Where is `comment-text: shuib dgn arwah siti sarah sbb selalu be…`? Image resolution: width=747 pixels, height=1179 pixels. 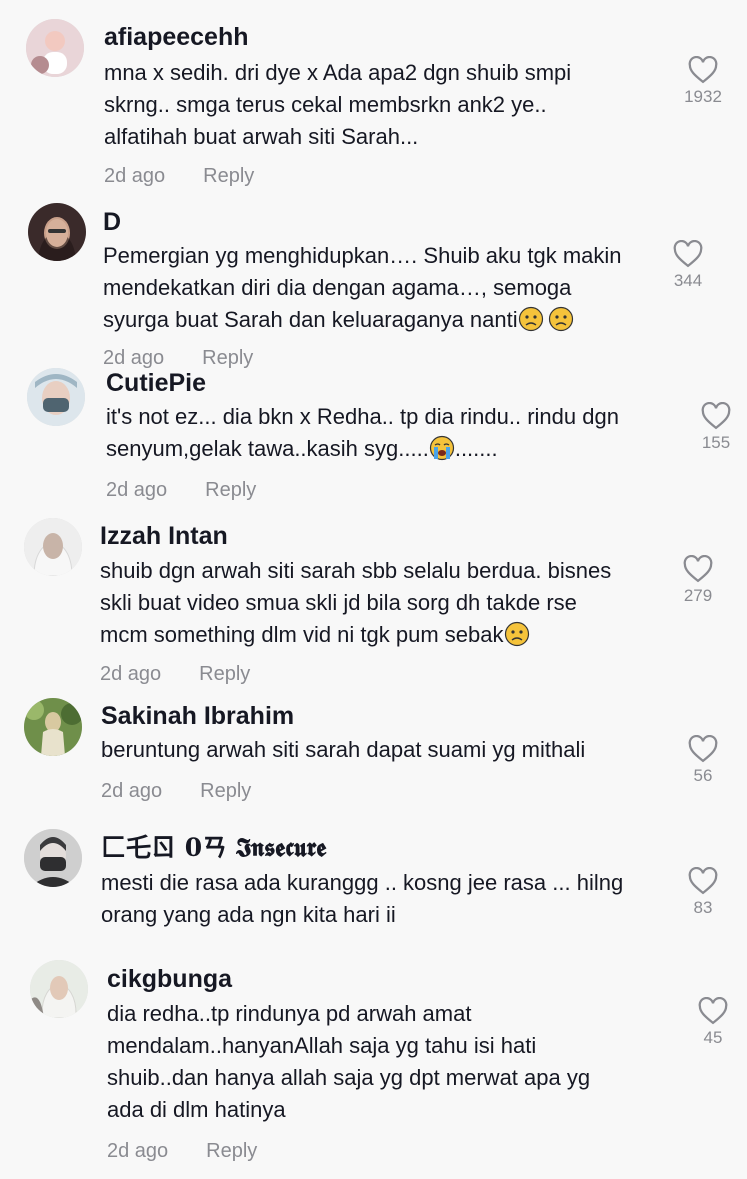
comment-text: shuib dgn arwah siti sarah sbb selalu be… is located at coordinates (355, 603).